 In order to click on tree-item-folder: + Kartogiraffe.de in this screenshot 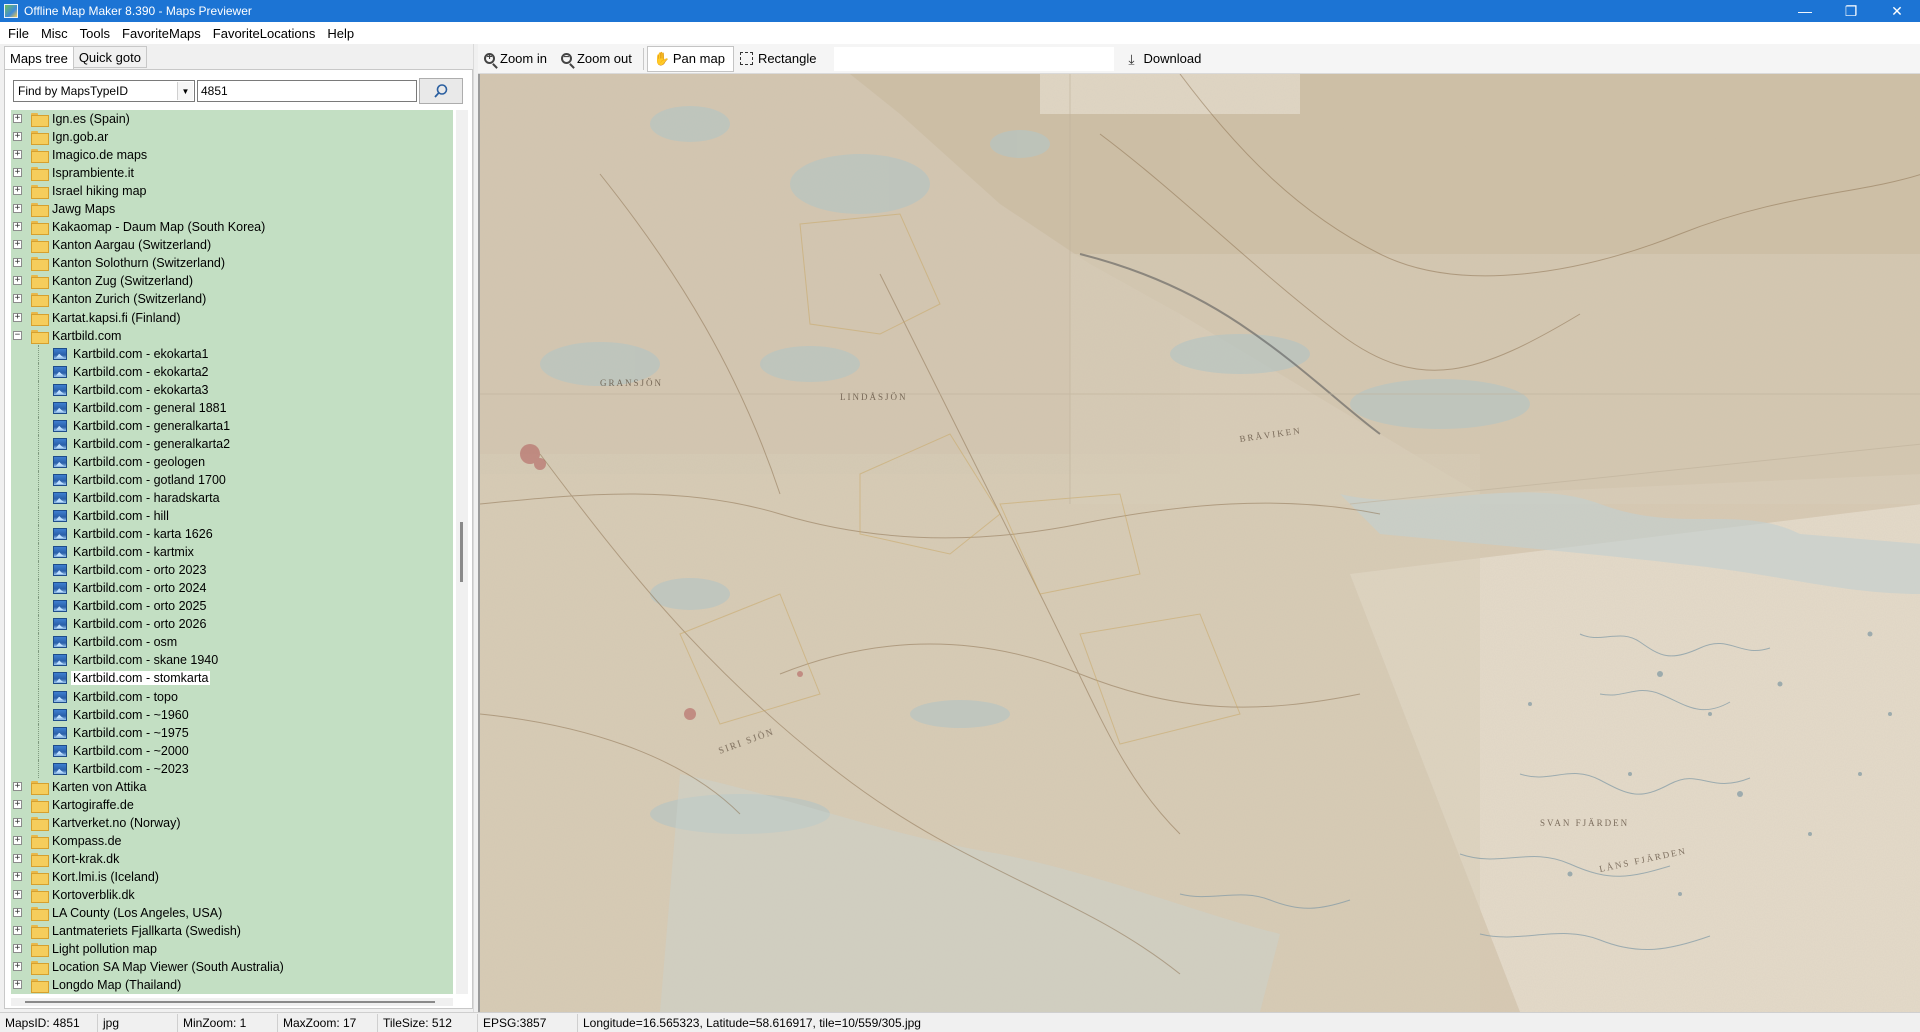, I will do `click(232, 805)`.